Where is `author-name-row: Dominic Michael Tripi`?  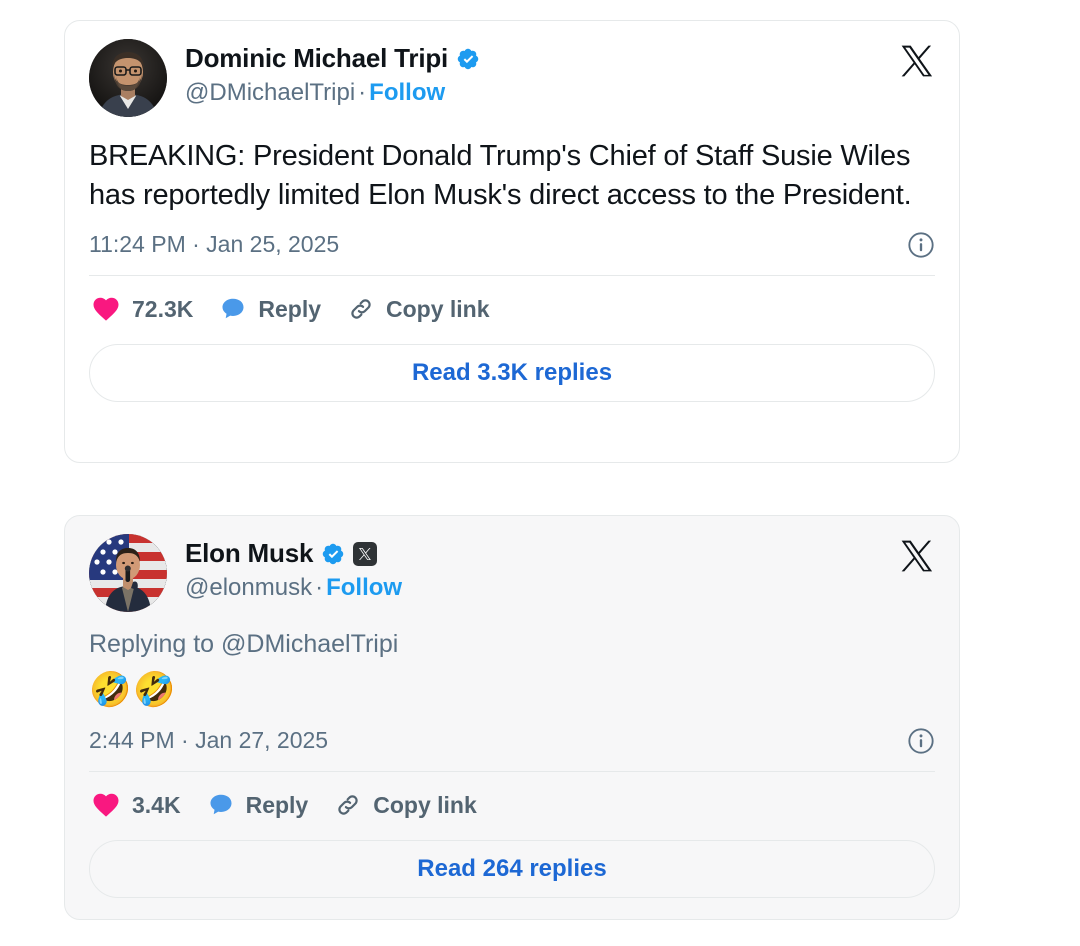 author-name-row: Dominic Michael Tripi is located at coordinates (332, 58).